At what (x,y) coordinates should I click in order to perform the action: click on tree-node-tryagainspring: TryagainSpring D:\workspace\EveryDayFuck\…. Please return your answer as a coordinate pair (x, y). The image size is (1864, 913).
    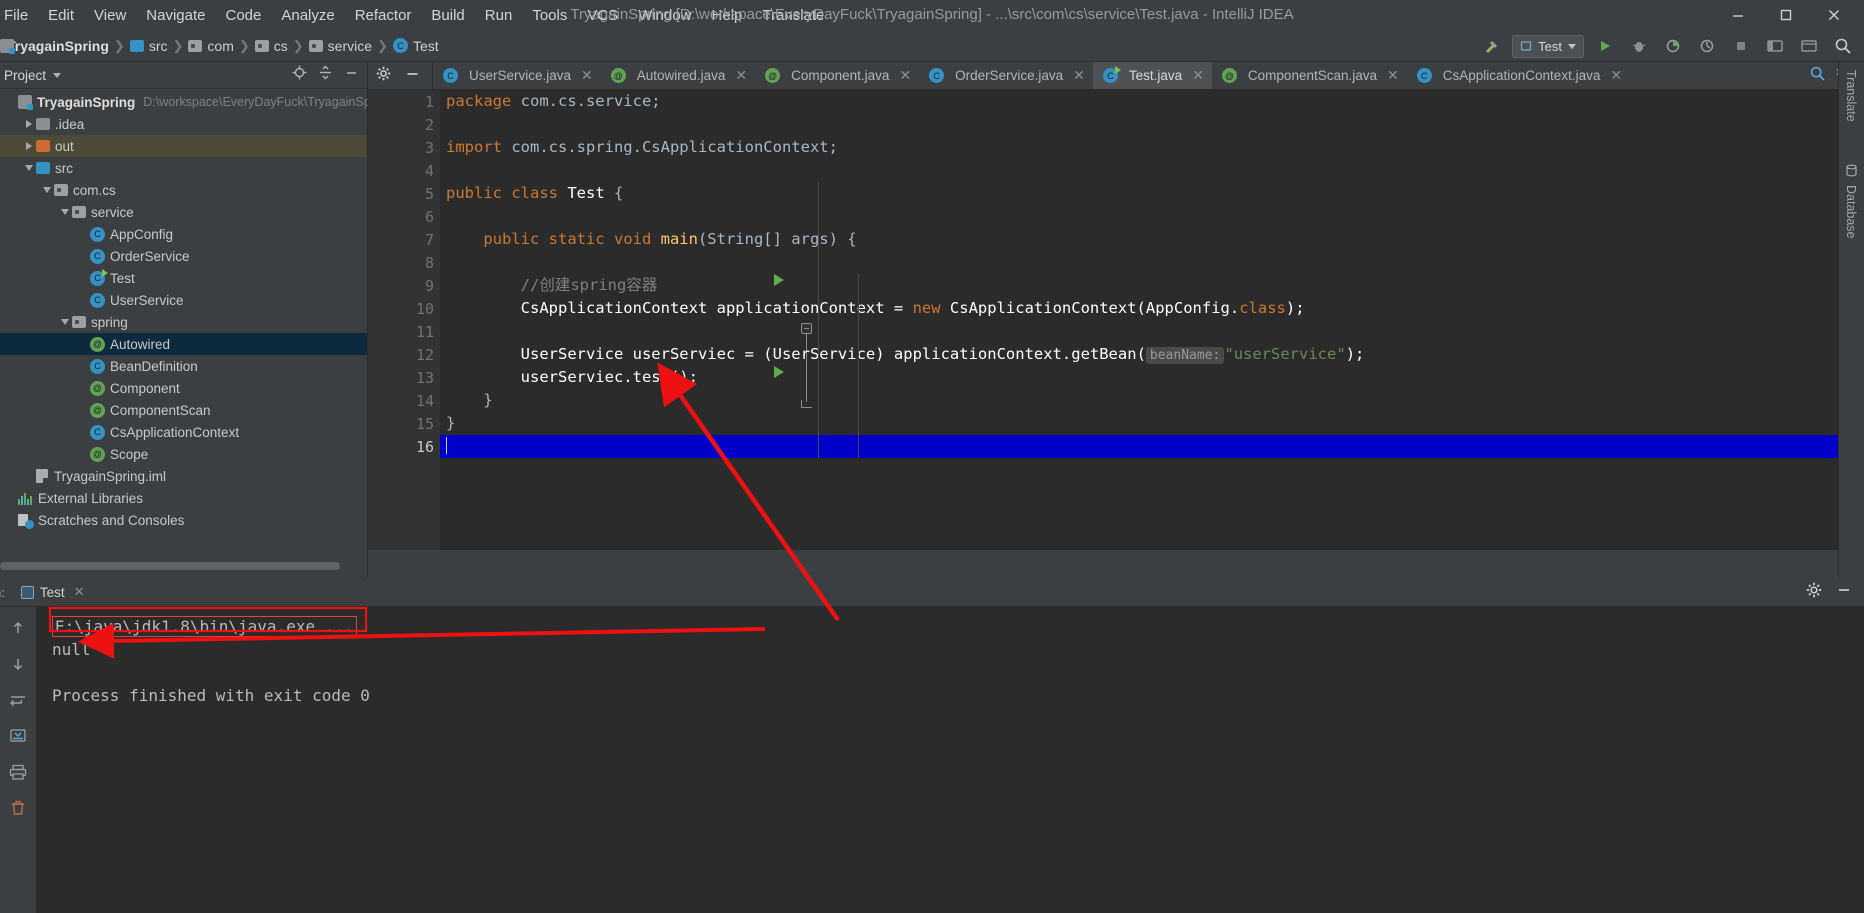
    Looking at the image, I should click on (189, 102).